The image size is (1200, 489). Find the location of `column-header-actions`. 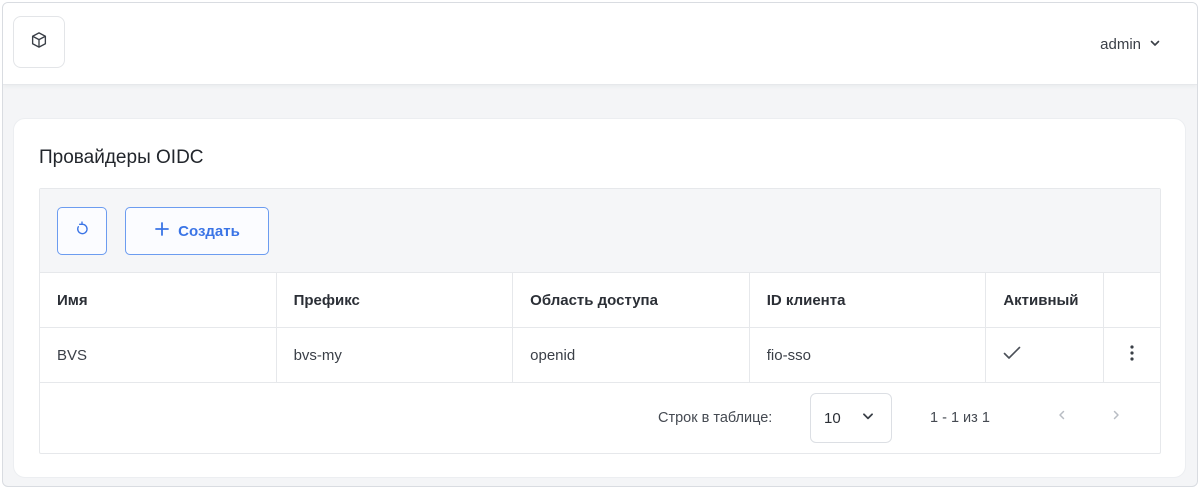

column-header-actions is located at coordinates (1132, 300).